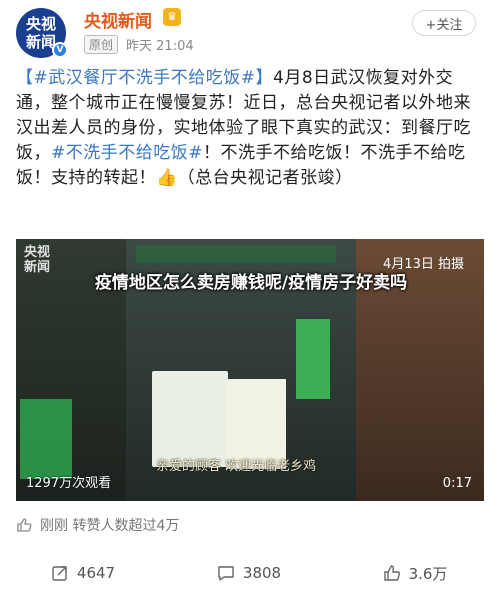  I want to click on original-tag: 原创, so click(101, 44).